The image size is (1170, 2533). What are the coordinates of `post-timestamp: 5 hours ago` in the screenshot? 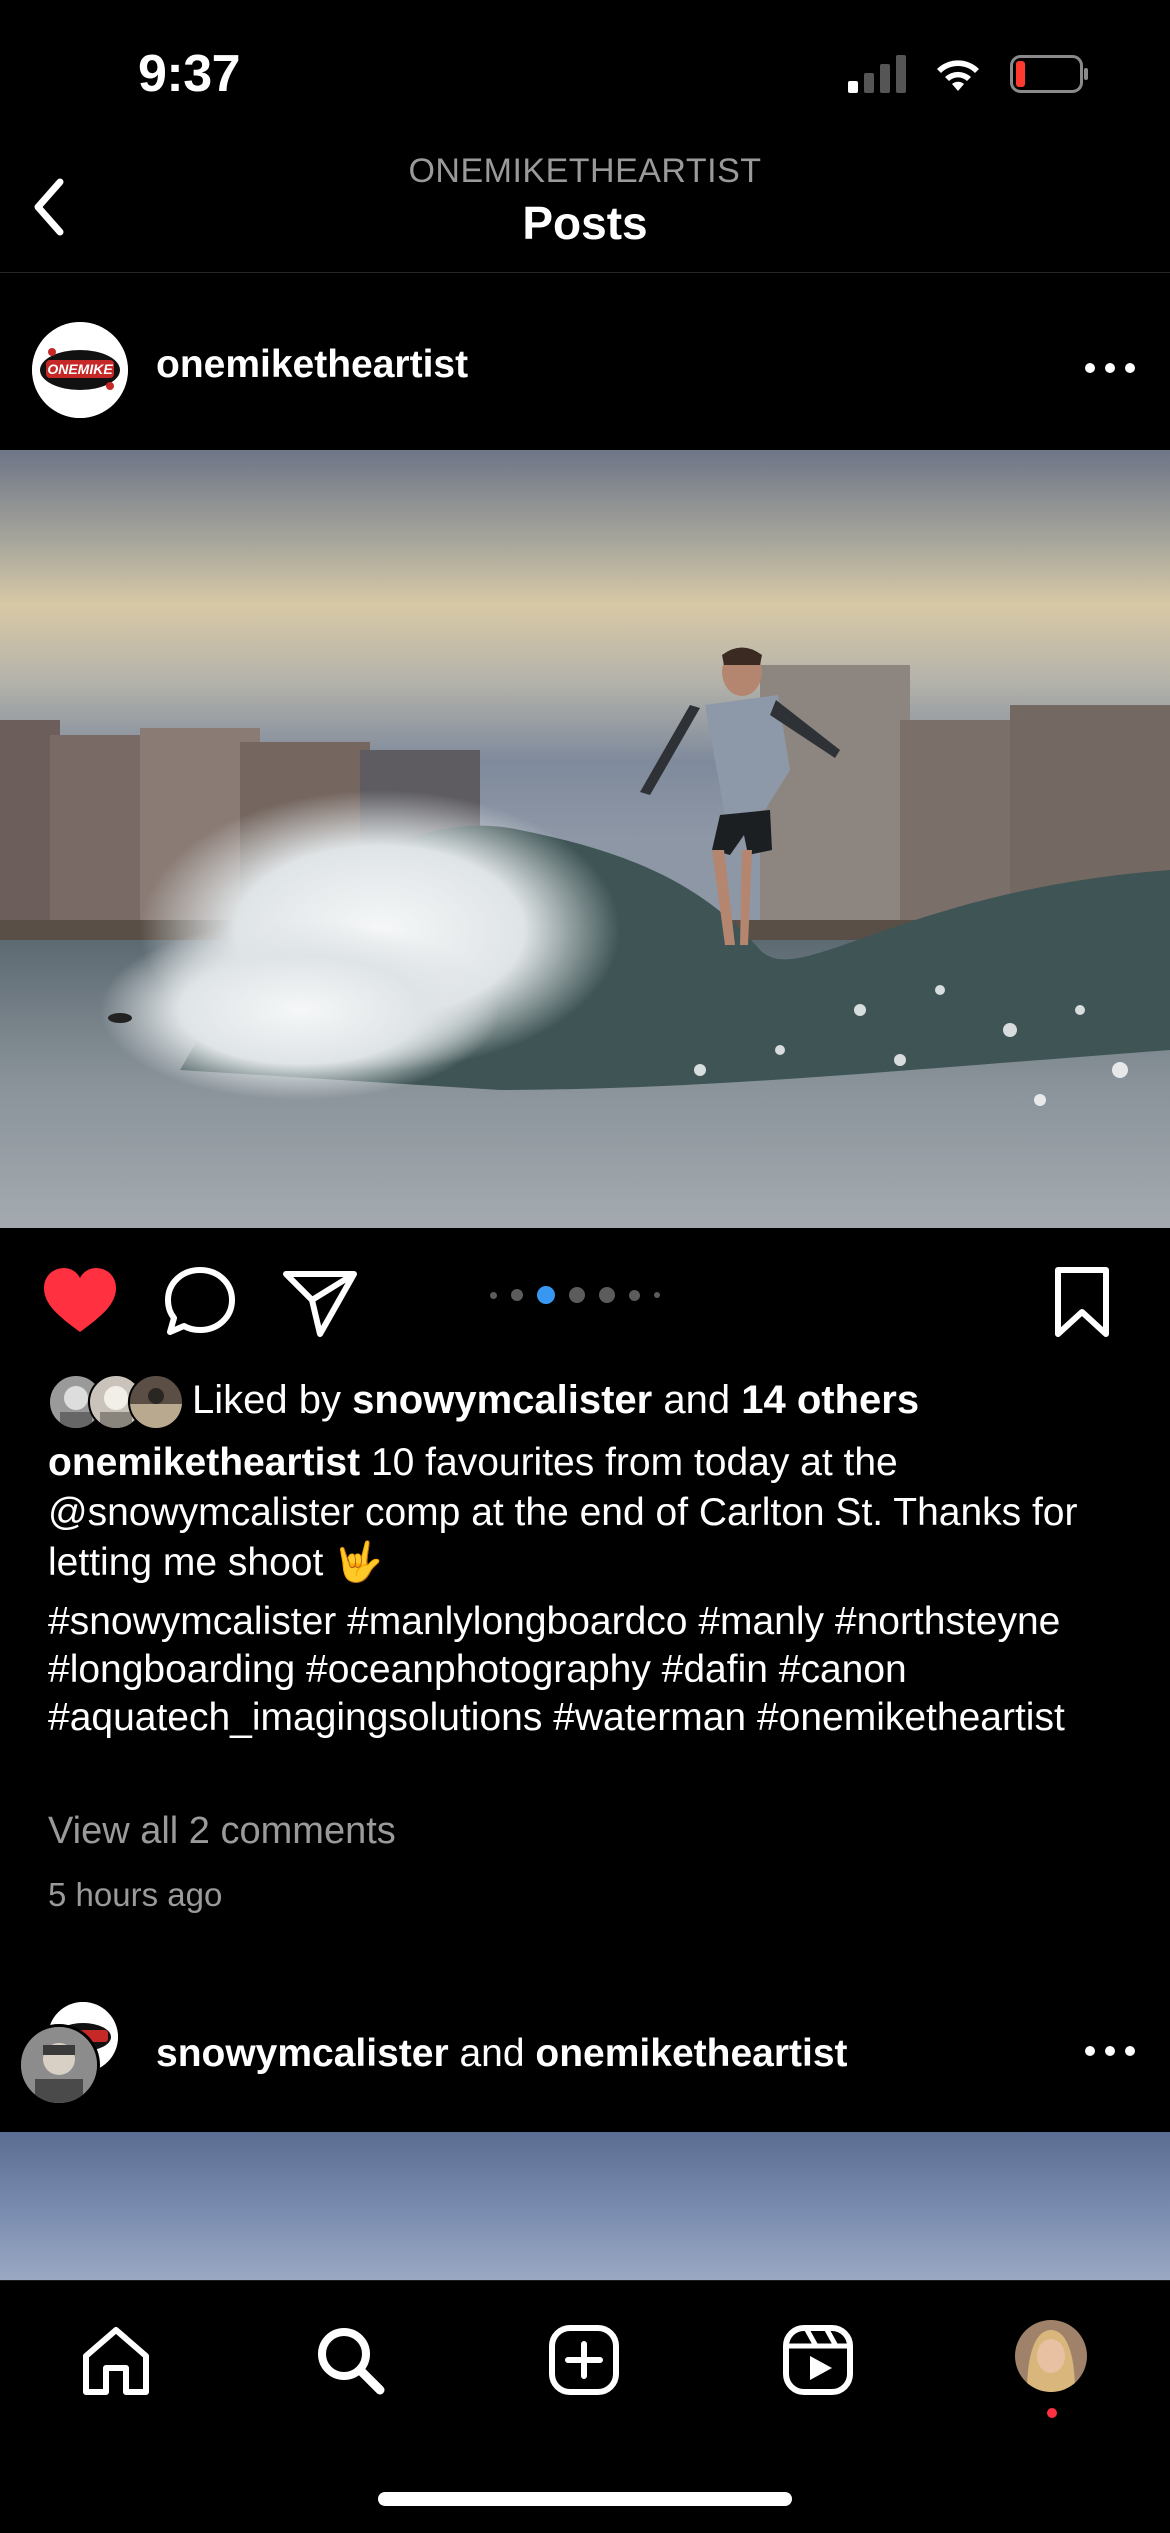 It's located at (135, 1894).